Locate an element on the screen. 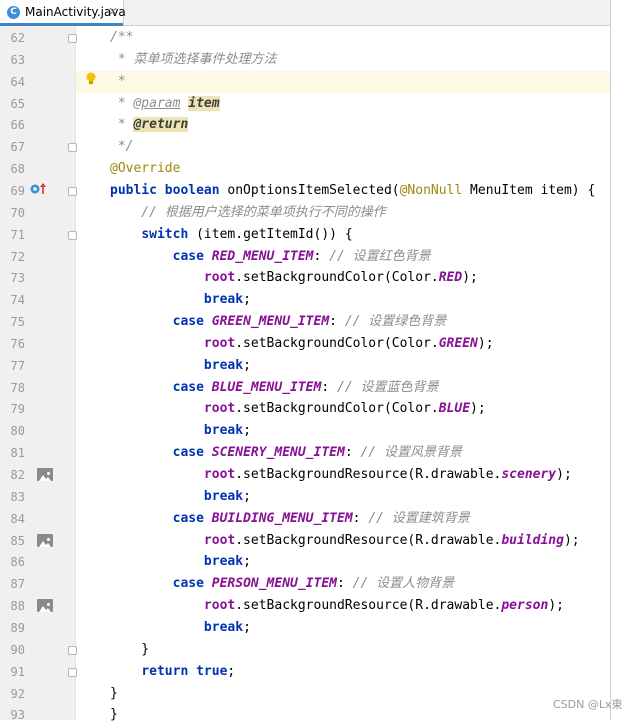  code-token: BLUE_MENU_ITEM is located at coordinates (266, 387).